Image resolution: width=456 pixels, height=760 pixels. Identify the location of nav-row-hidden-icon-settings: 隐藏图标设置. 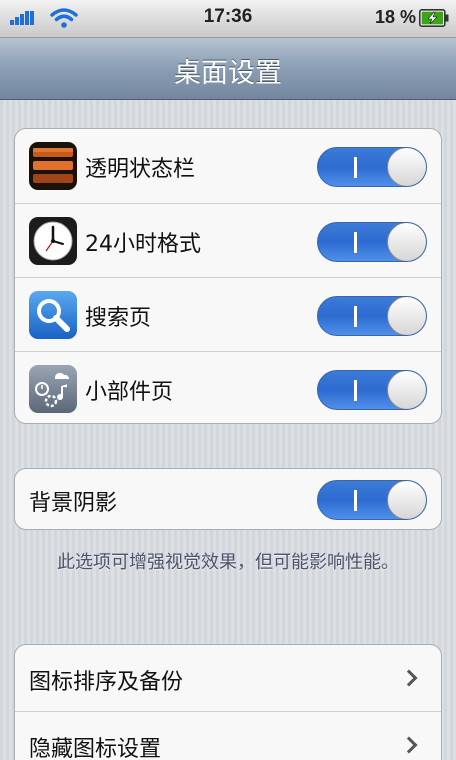
(228, 735).